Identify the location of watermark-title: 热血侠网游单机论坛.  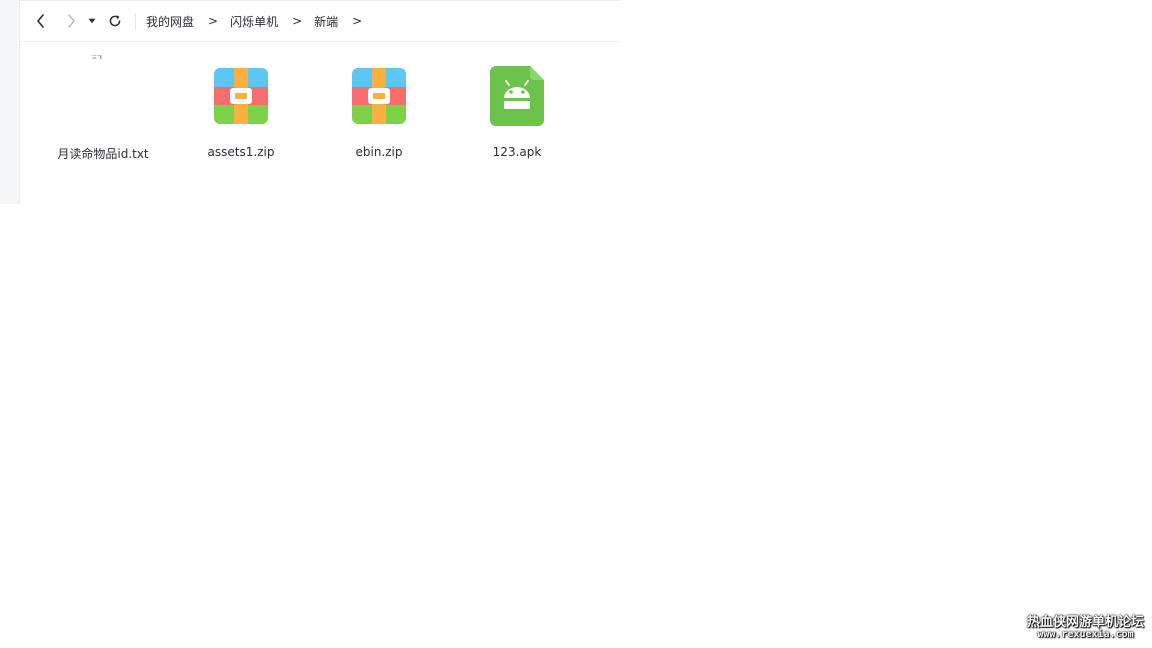
(1085, 622).